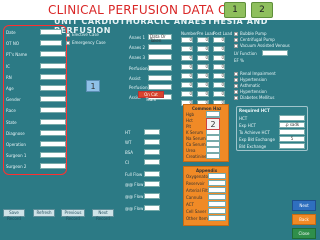 This screenshot has width=320, height=240. I want to click on elective-checkbox, so click(68, 35).